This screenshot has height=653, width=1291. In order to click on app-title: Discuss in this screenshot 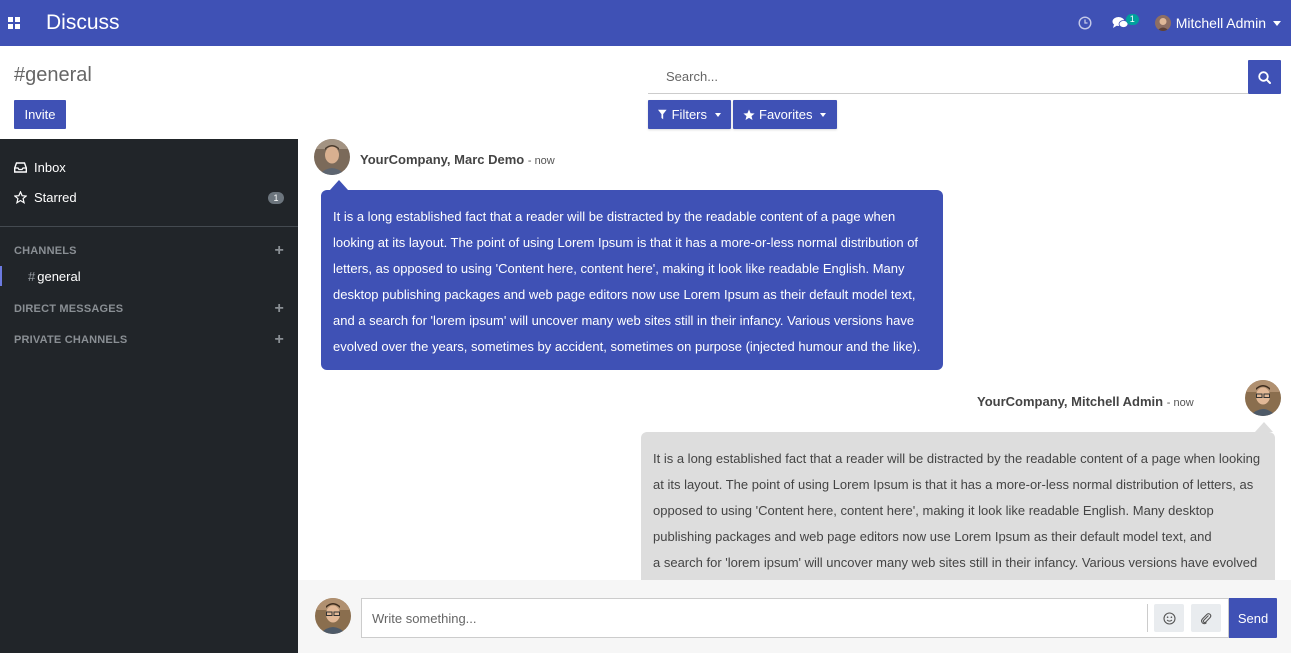, I will do `click(83, 22)`.